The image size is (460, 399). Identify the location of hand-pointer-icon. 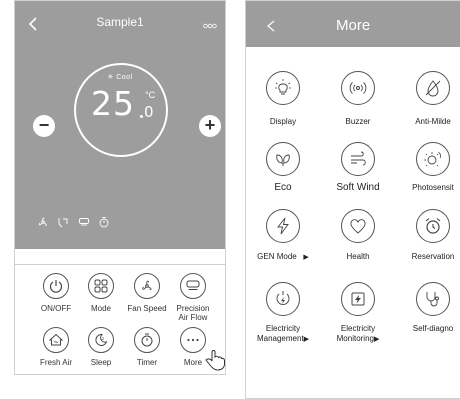
(215, 360).